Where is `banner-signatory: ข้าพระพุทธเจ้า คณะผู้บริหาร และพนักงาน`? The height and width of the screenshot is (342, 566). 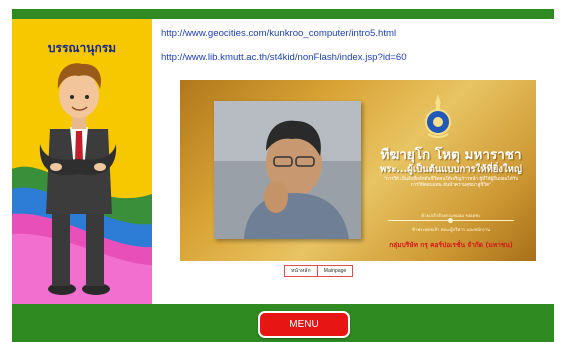
banner-signatory: ข้าพระพุทธเจ้า คณะผู้บริหาร และพนักงาน is located at coordinates (451, 230).